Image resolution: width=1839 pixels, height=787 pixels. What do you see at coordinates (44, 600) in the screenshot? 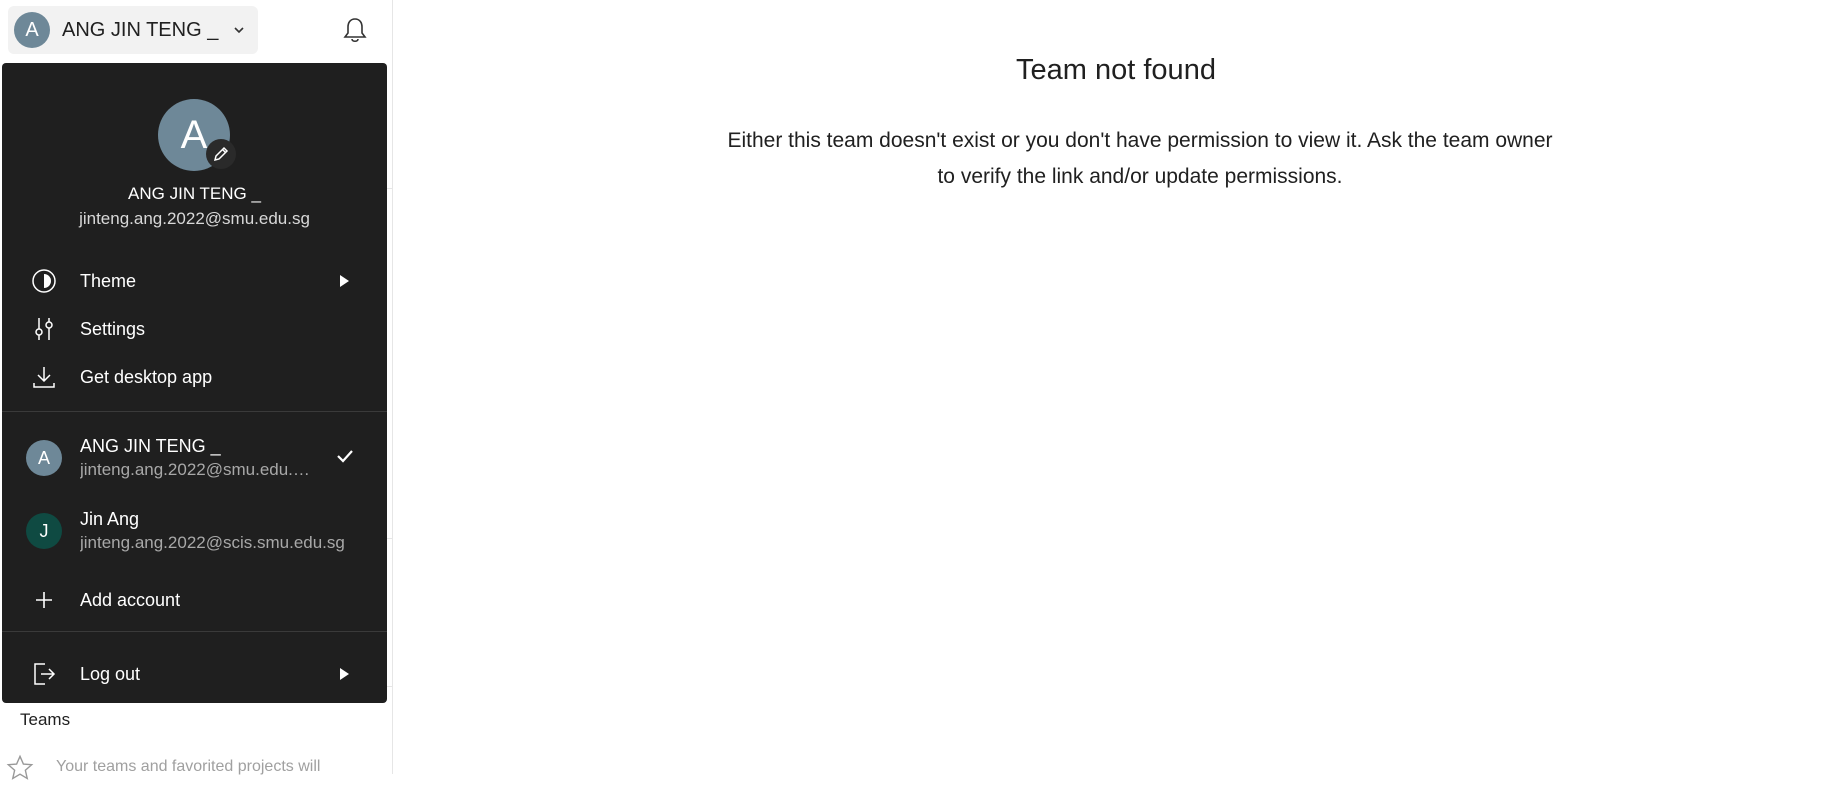
I see `plus-icon` at bounding box center [44, 600].